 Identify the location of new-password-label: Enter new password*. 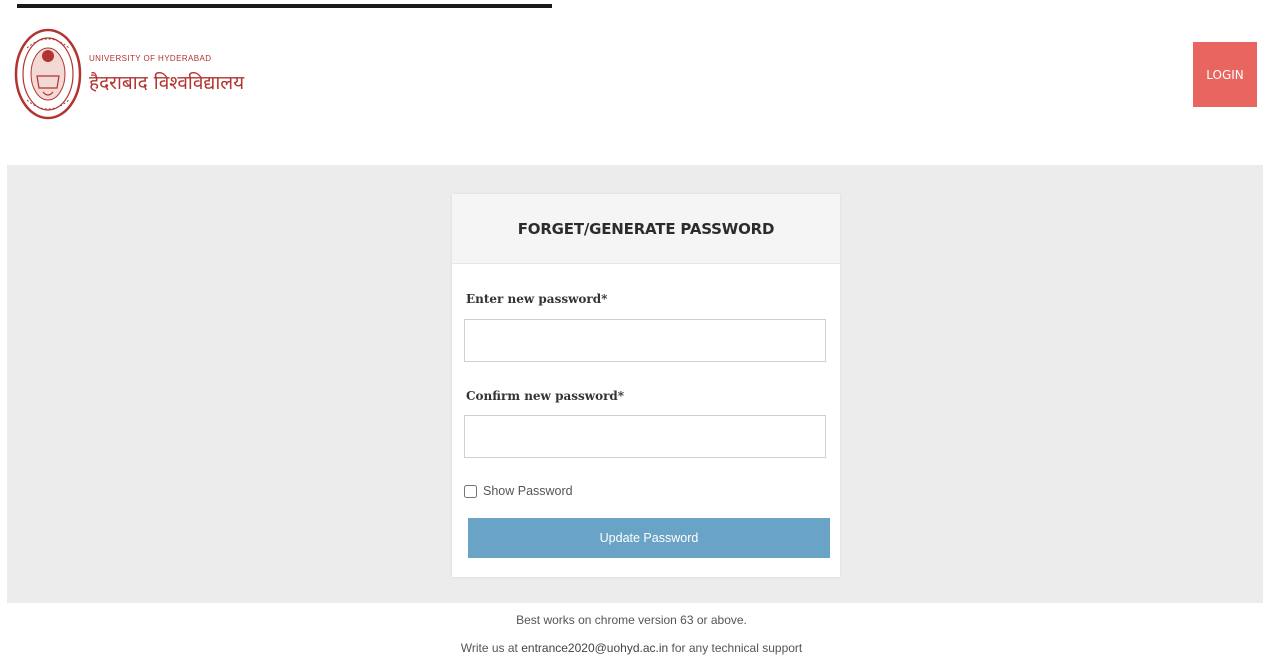
(537, 299).